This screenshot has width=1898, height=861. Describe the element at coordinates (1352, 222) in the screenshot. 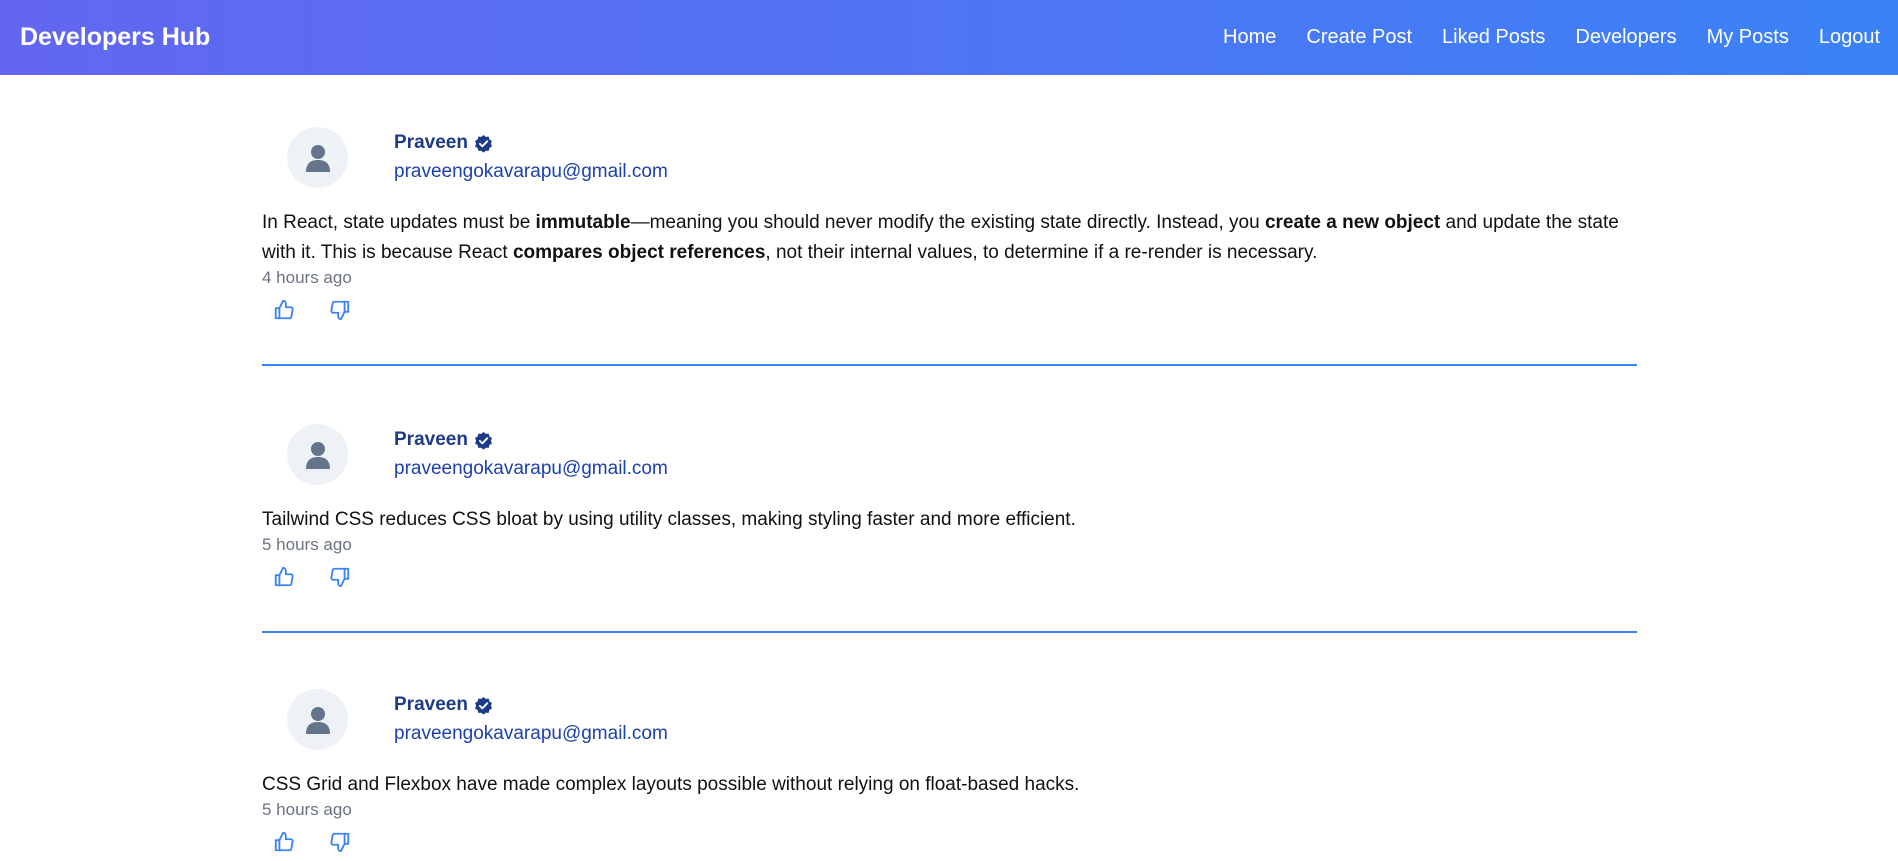

I see `post-text-bold: create a new object` at that location.